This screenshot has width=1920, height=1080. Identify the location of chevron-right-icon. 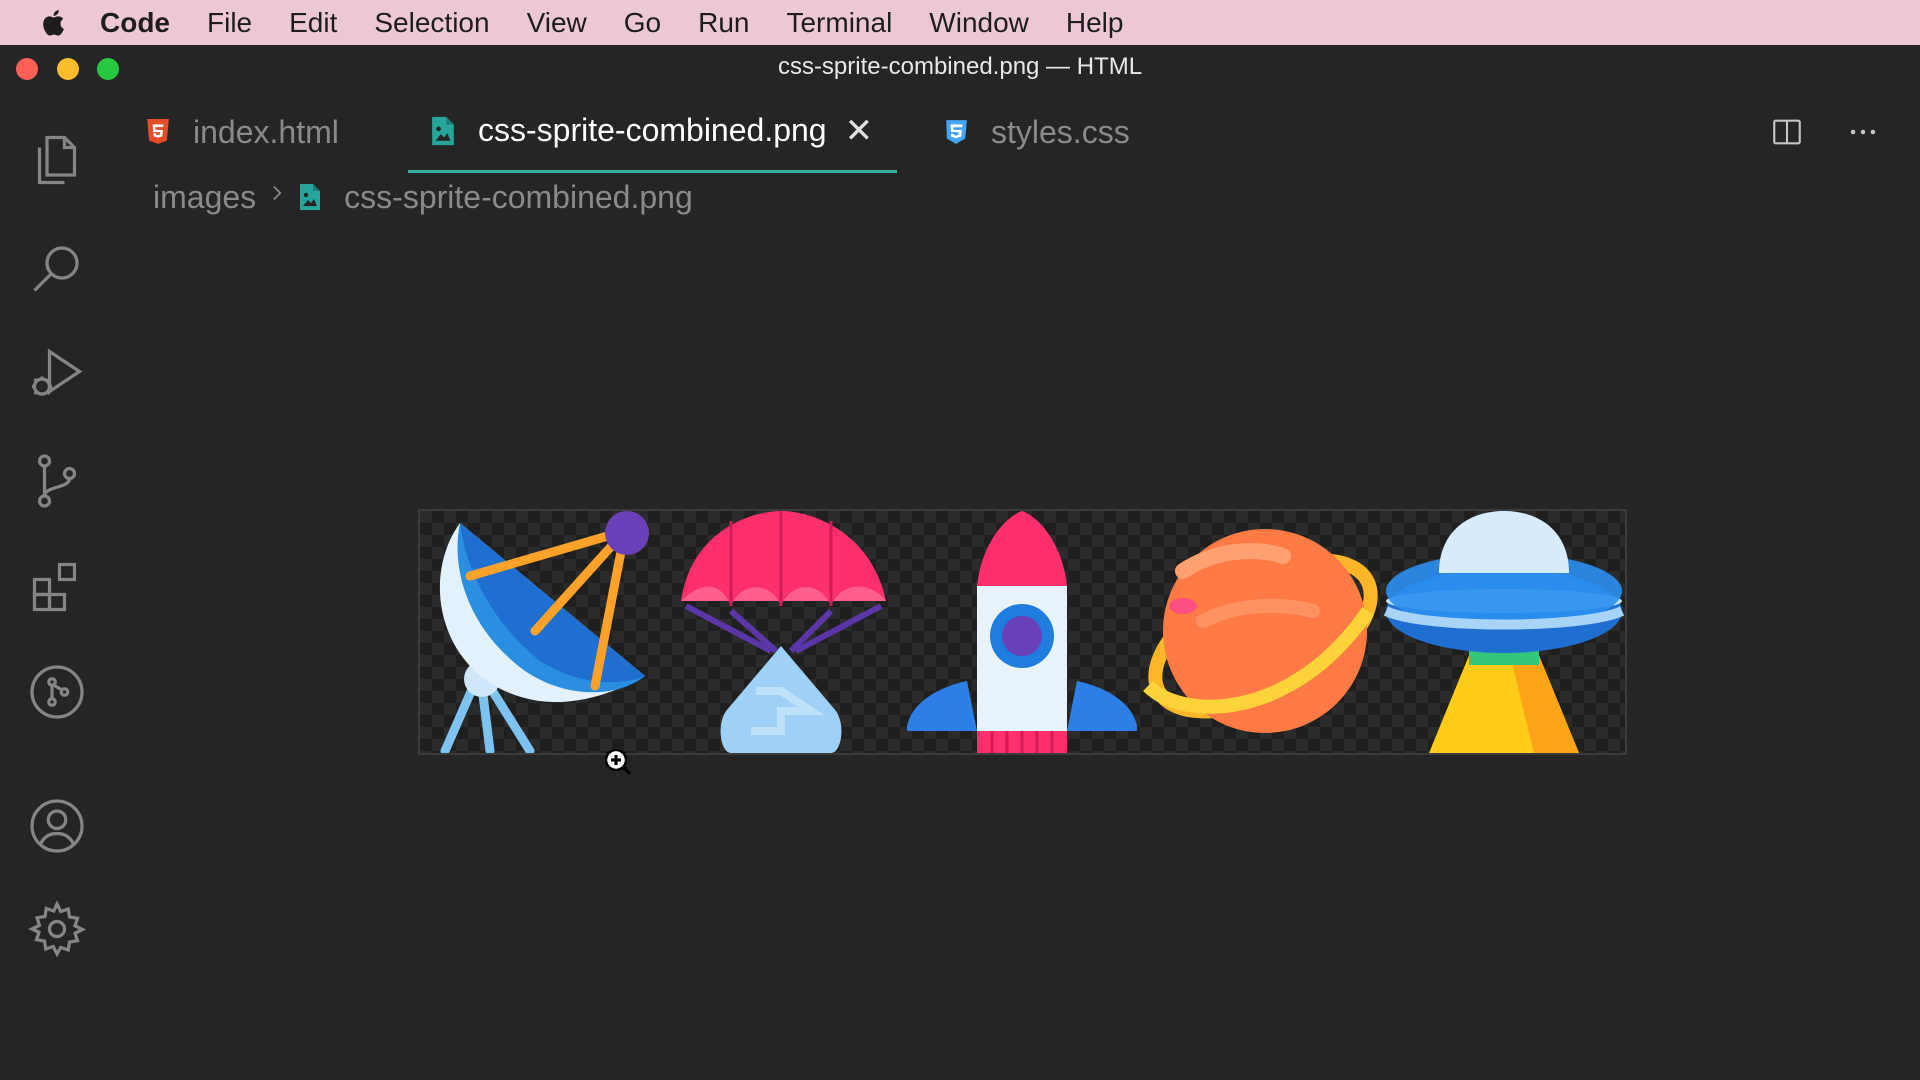
(277, 197).